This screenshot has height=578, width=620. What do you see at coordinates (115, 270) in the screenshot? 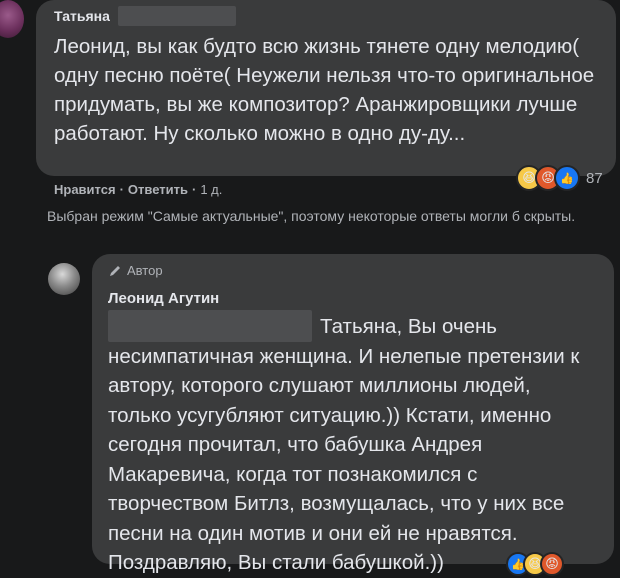
I see `pencil-icon` at bounding box center [115, 270].